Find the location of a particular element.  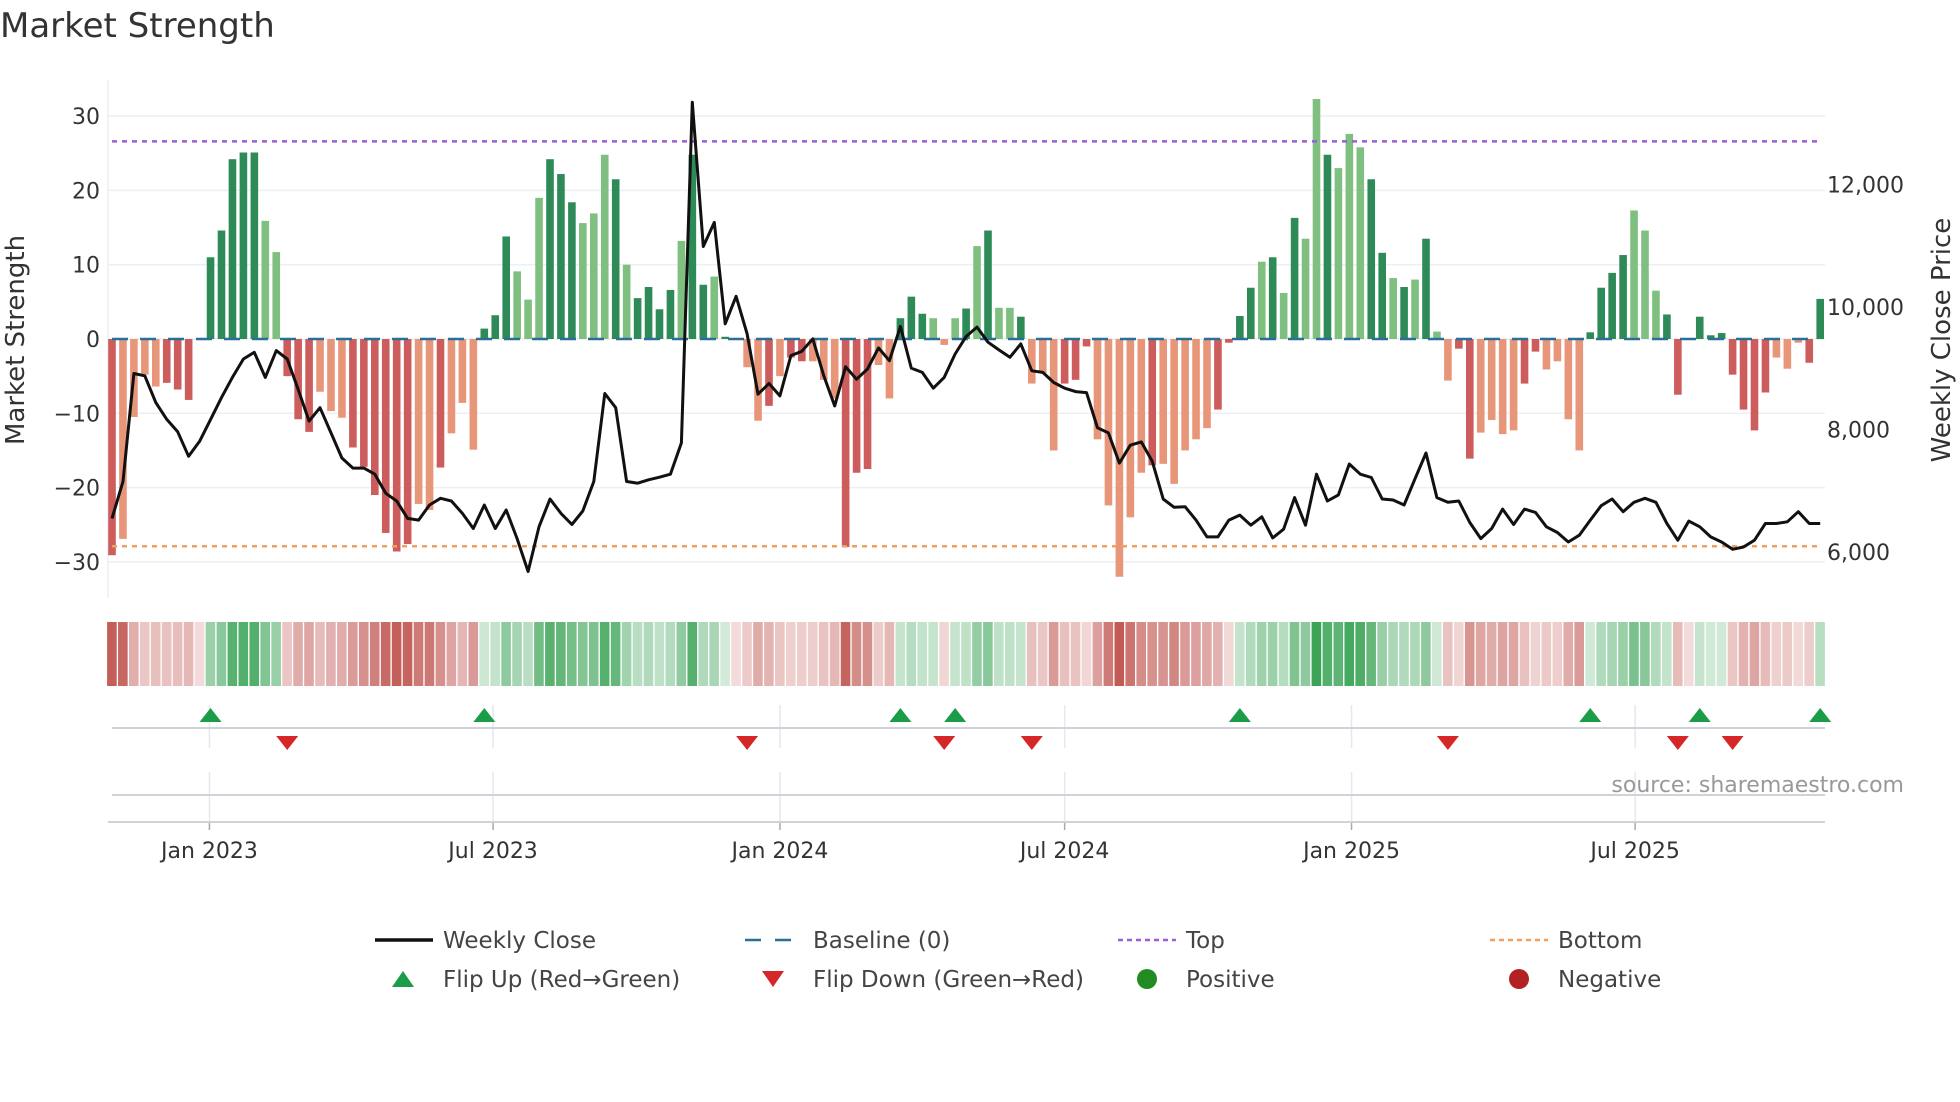

y-tick-label-left: 20 is located at coordinates (86, 191).